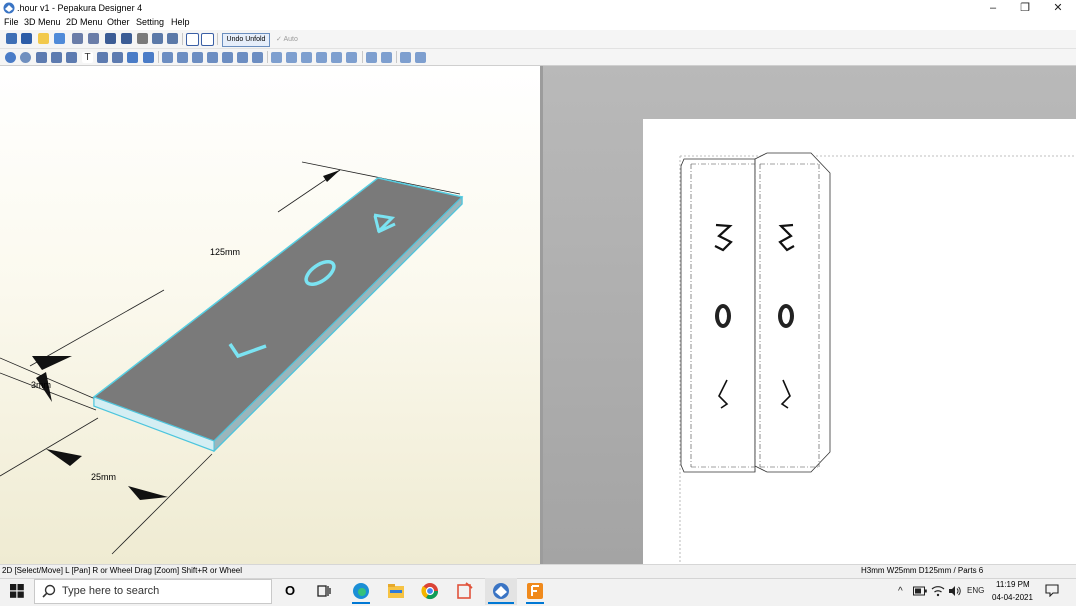  What do you see at coordinates (501, 603) in the screenshot?
I see `pepakura-active-indicator` at bounding box center [501, 603].